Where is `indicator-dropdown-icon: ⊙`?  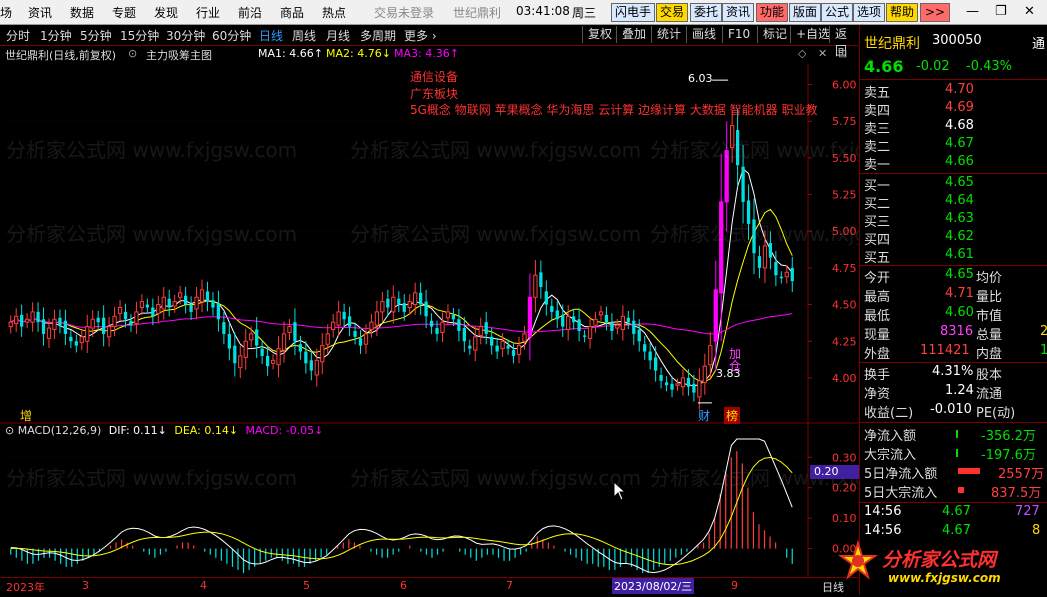 indicator-dropdown-icon: ⊙ is located at coordinates (132, 53).